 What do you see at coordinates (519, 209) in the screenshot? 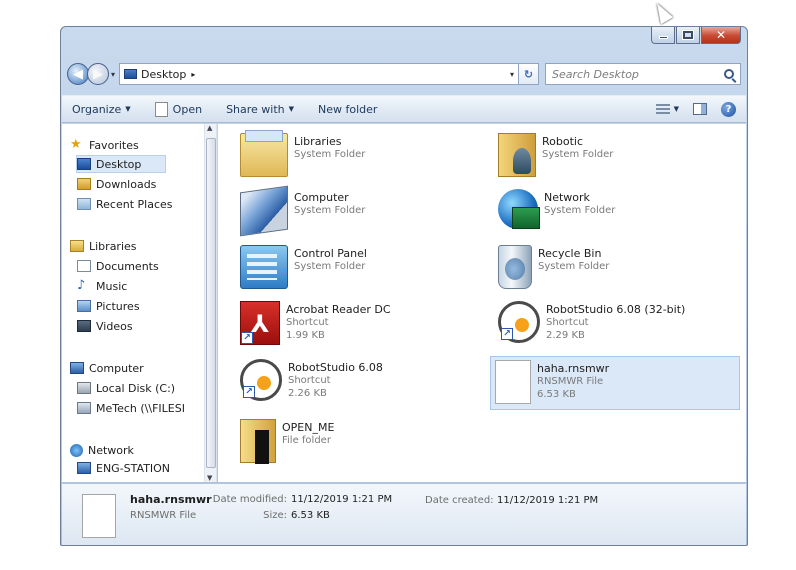
I see `network-globe-icon` at bounding box center [519, 209].